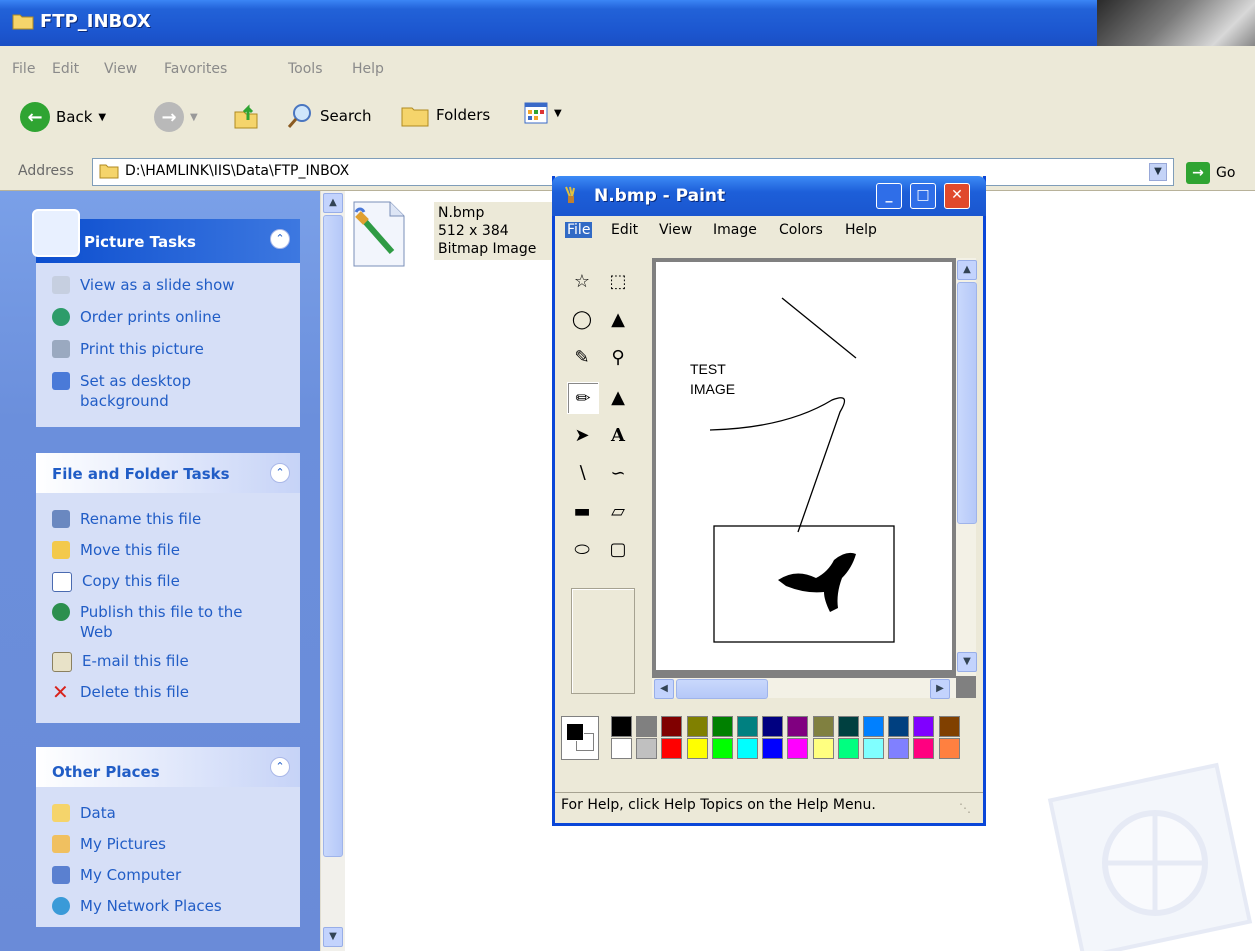  Describe the element at coordinates (246, 116) in the screenshot. I see `up-folder-button` at that location.